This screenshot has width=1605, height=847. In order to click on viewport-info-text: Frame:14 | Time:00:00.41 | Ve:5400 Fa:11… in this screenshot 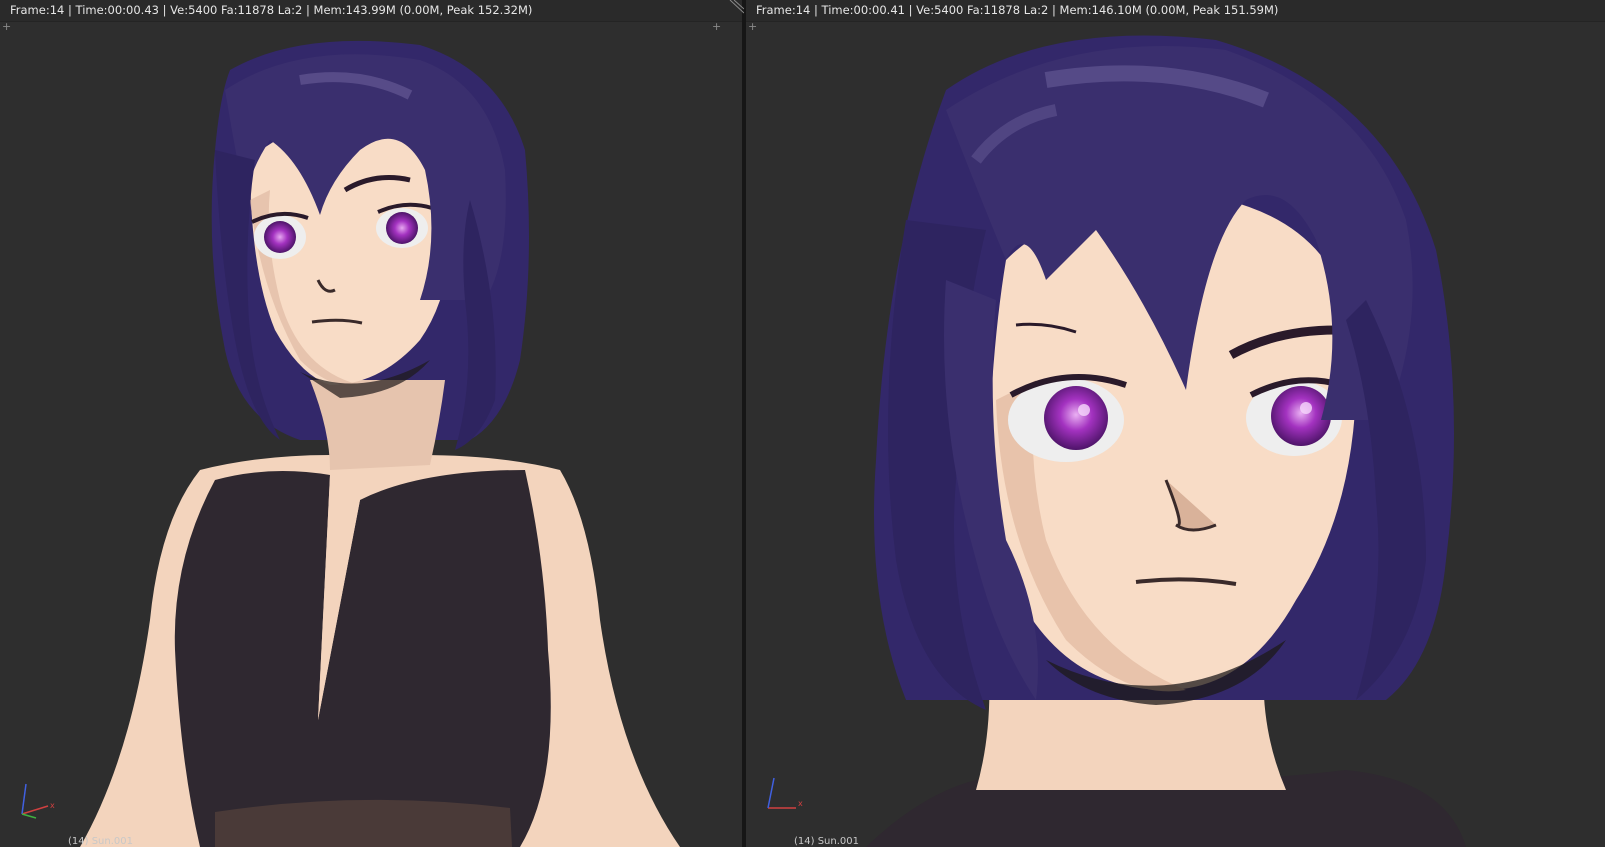, I will do `click(1175, 11)`.